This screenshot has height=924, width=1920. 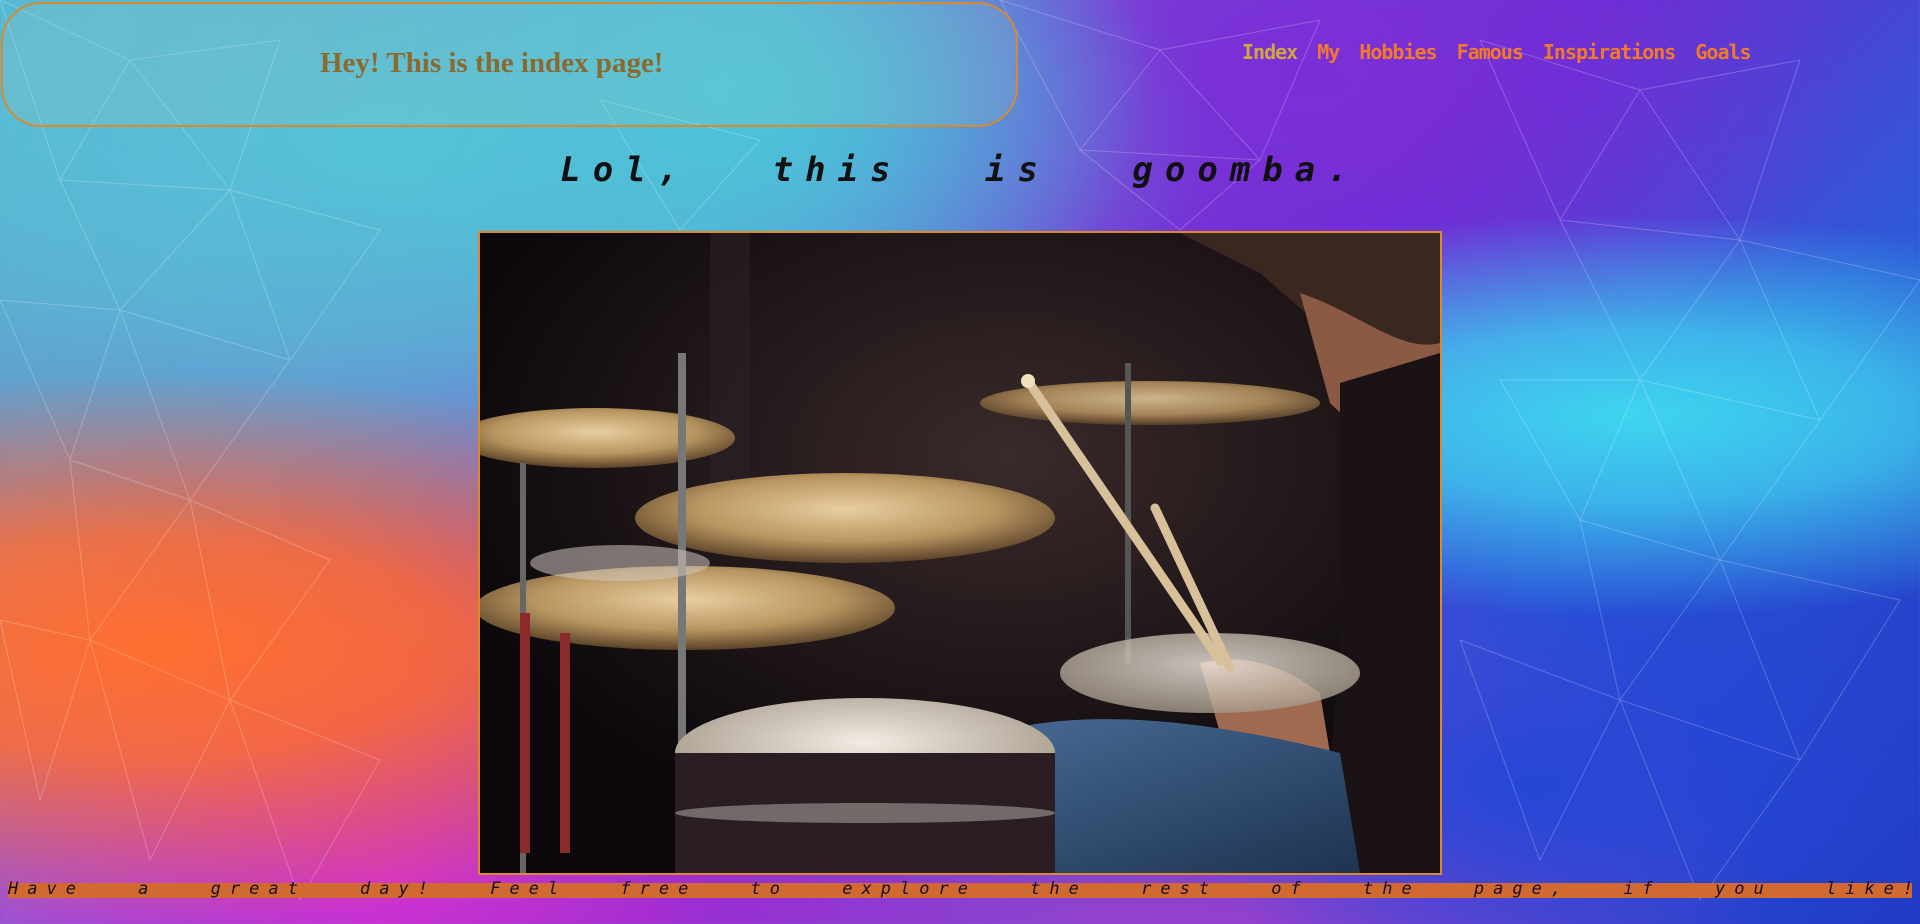 What do you see at coordinates (1723, 52) in the screenshot?
I see `nav-link-goals: Goals` at bounding box center [1723, 52].